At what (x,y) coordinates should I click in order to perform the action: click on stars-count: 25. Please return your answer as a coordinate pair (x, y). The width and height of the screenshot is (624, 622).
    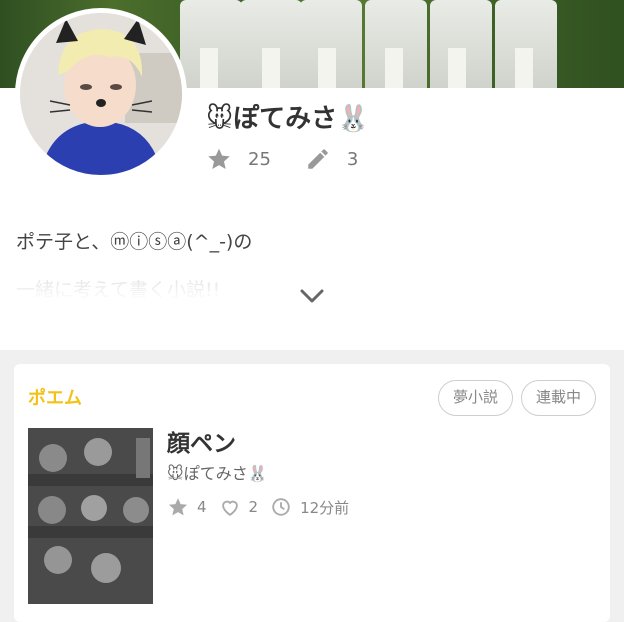
    Looking at the image, I should click on (259, 159).